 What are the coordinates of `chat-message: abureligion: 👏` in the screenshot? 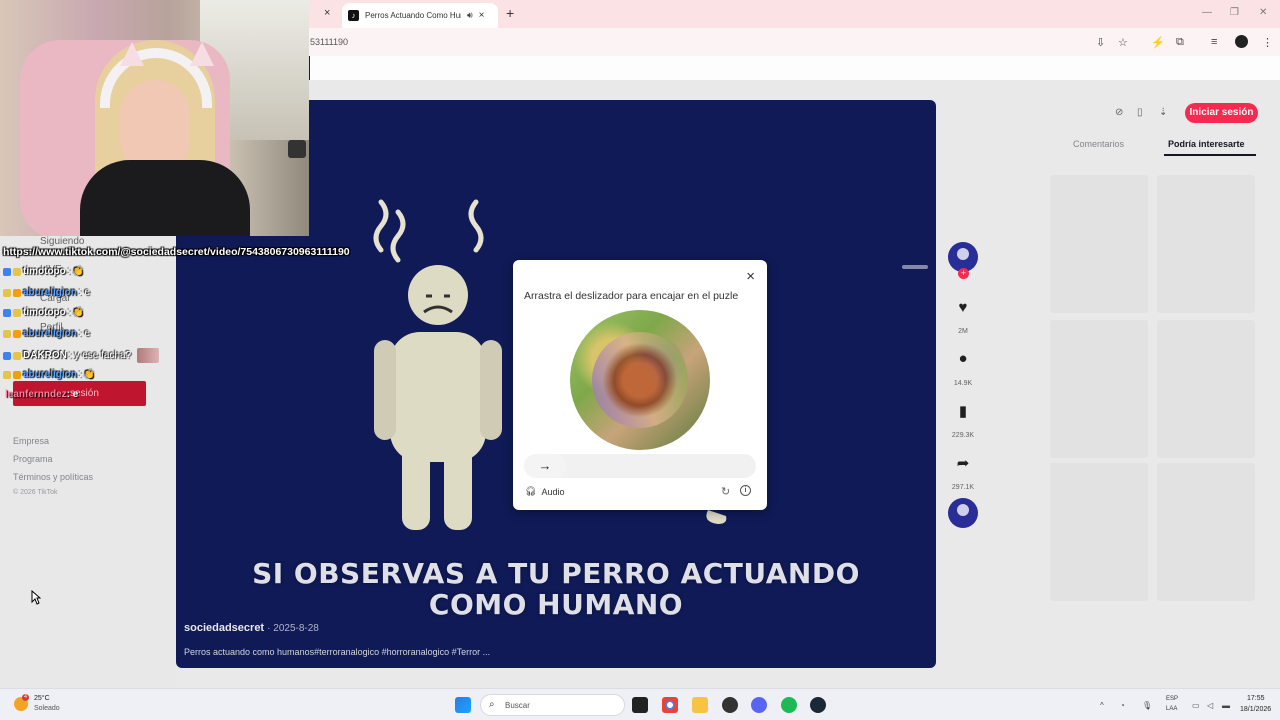 It's located at (49, 374).